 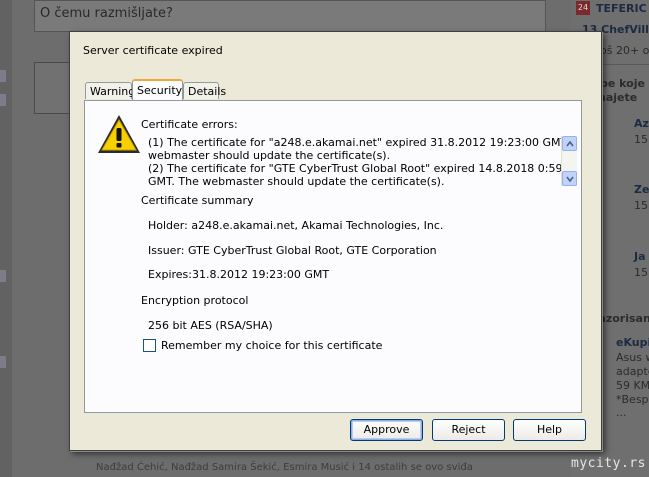 What do you see at coordinates (210, 325) in the screenshot?
I see `encryption-value: 256 bit AES (RSA/SHA)` at bounding box center [210, 325].